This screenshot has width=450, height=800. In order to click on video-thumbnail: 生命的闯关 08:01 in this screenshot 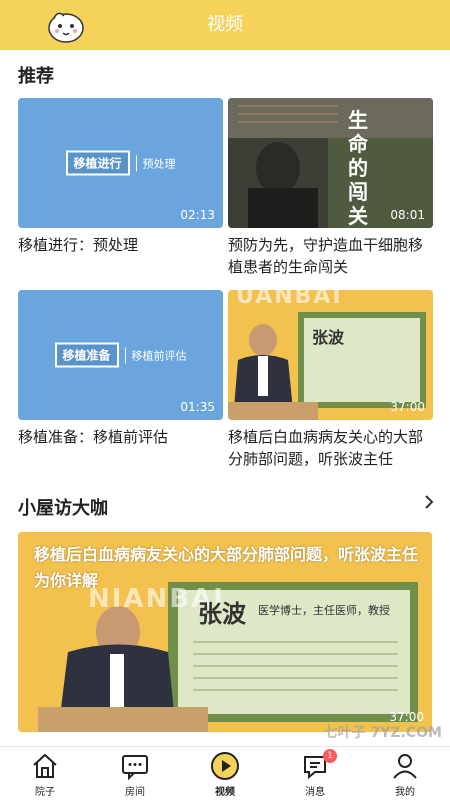, I will do `click(330, 163)`.